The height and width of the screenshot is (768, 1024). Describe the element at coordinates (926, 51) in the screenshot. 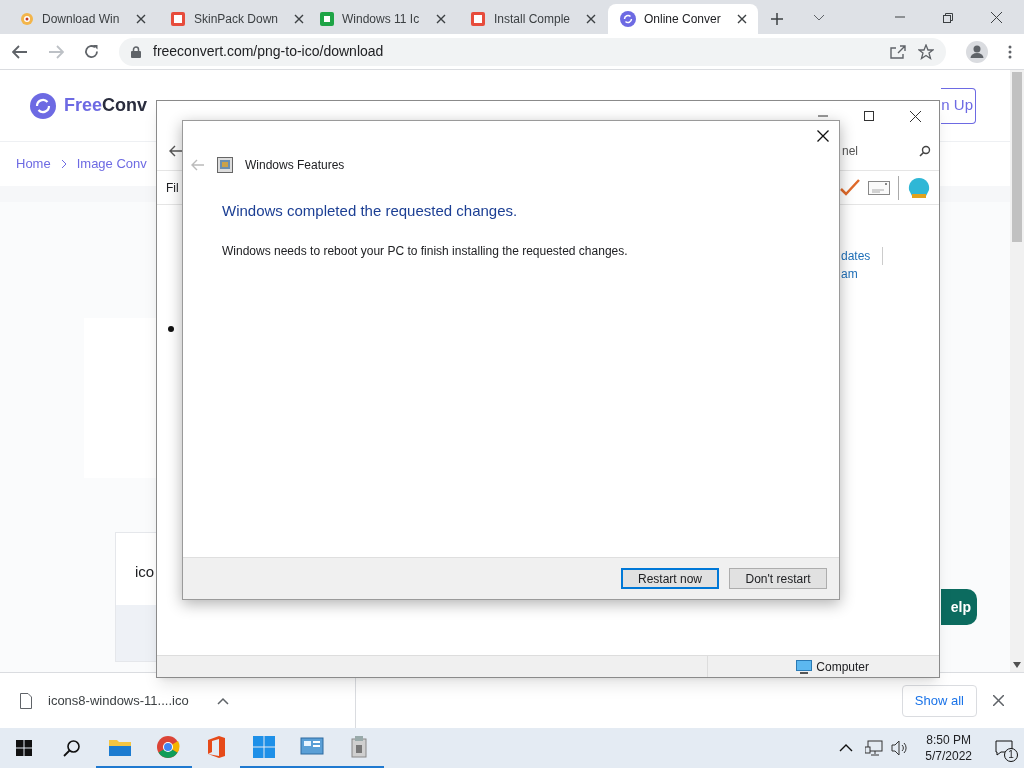

I see `star-icon` at that location.